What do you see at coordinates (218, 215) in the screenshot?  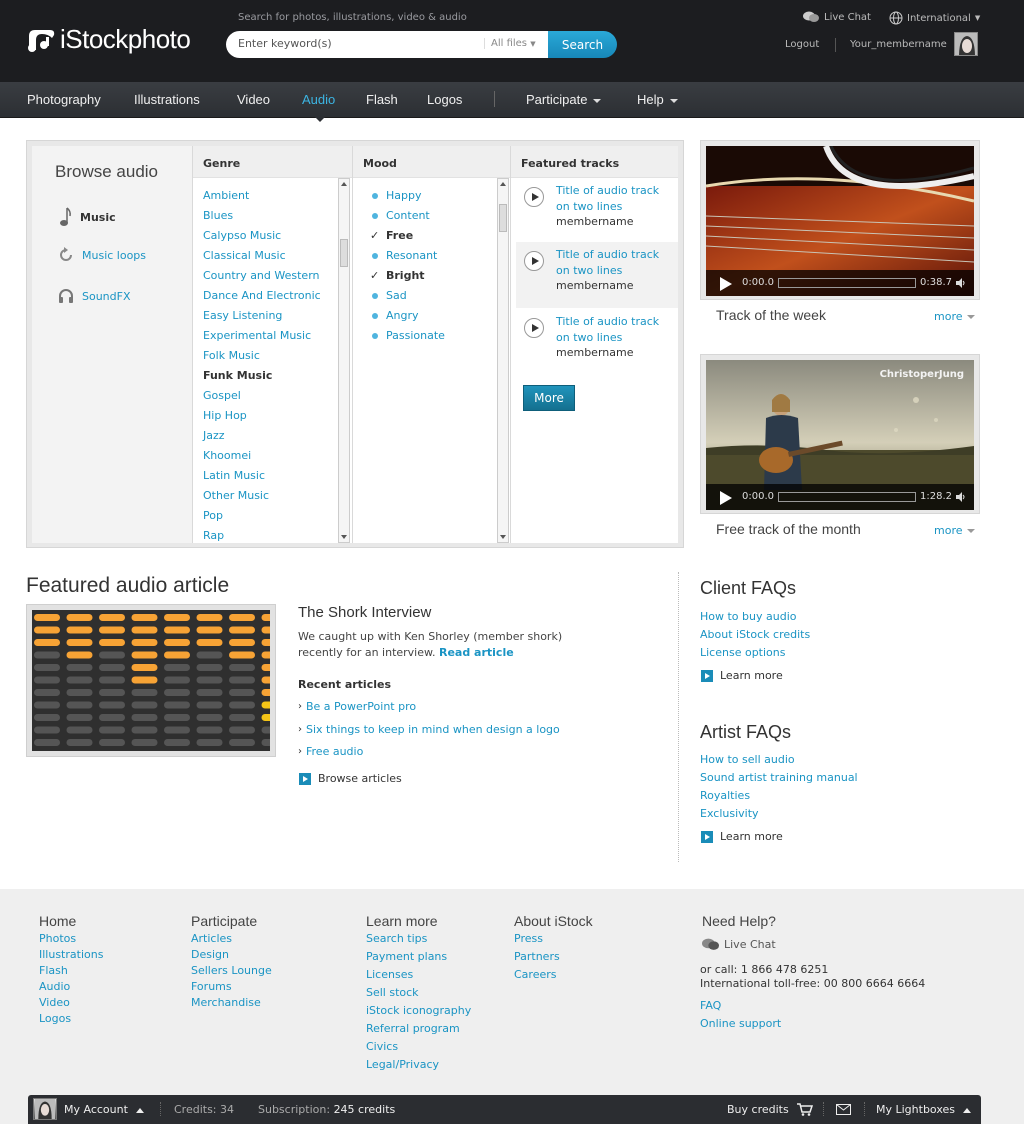 I see `genre-item: Blues` at bounding box center [218, 215].